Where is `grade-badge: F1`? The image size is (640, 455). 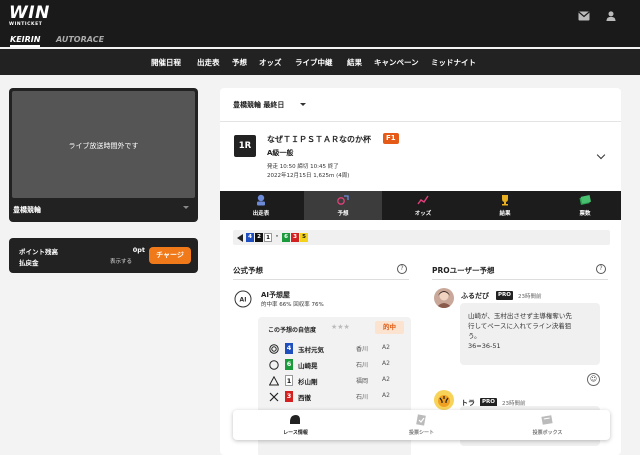 grade-badge: F1 is located at coordinates (391, 138).